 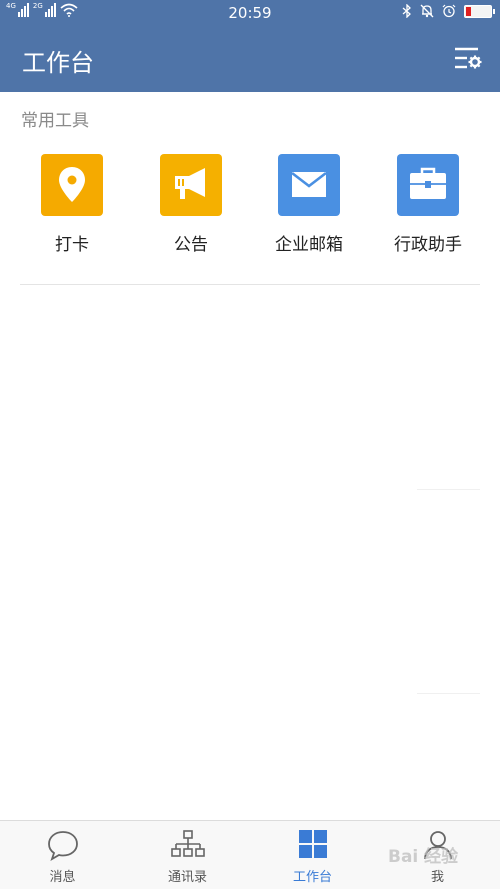 What do you see at coordinates (191, 245) in the screenshot?
I see `tool-label: 公告` at bounding box center [191, 245].